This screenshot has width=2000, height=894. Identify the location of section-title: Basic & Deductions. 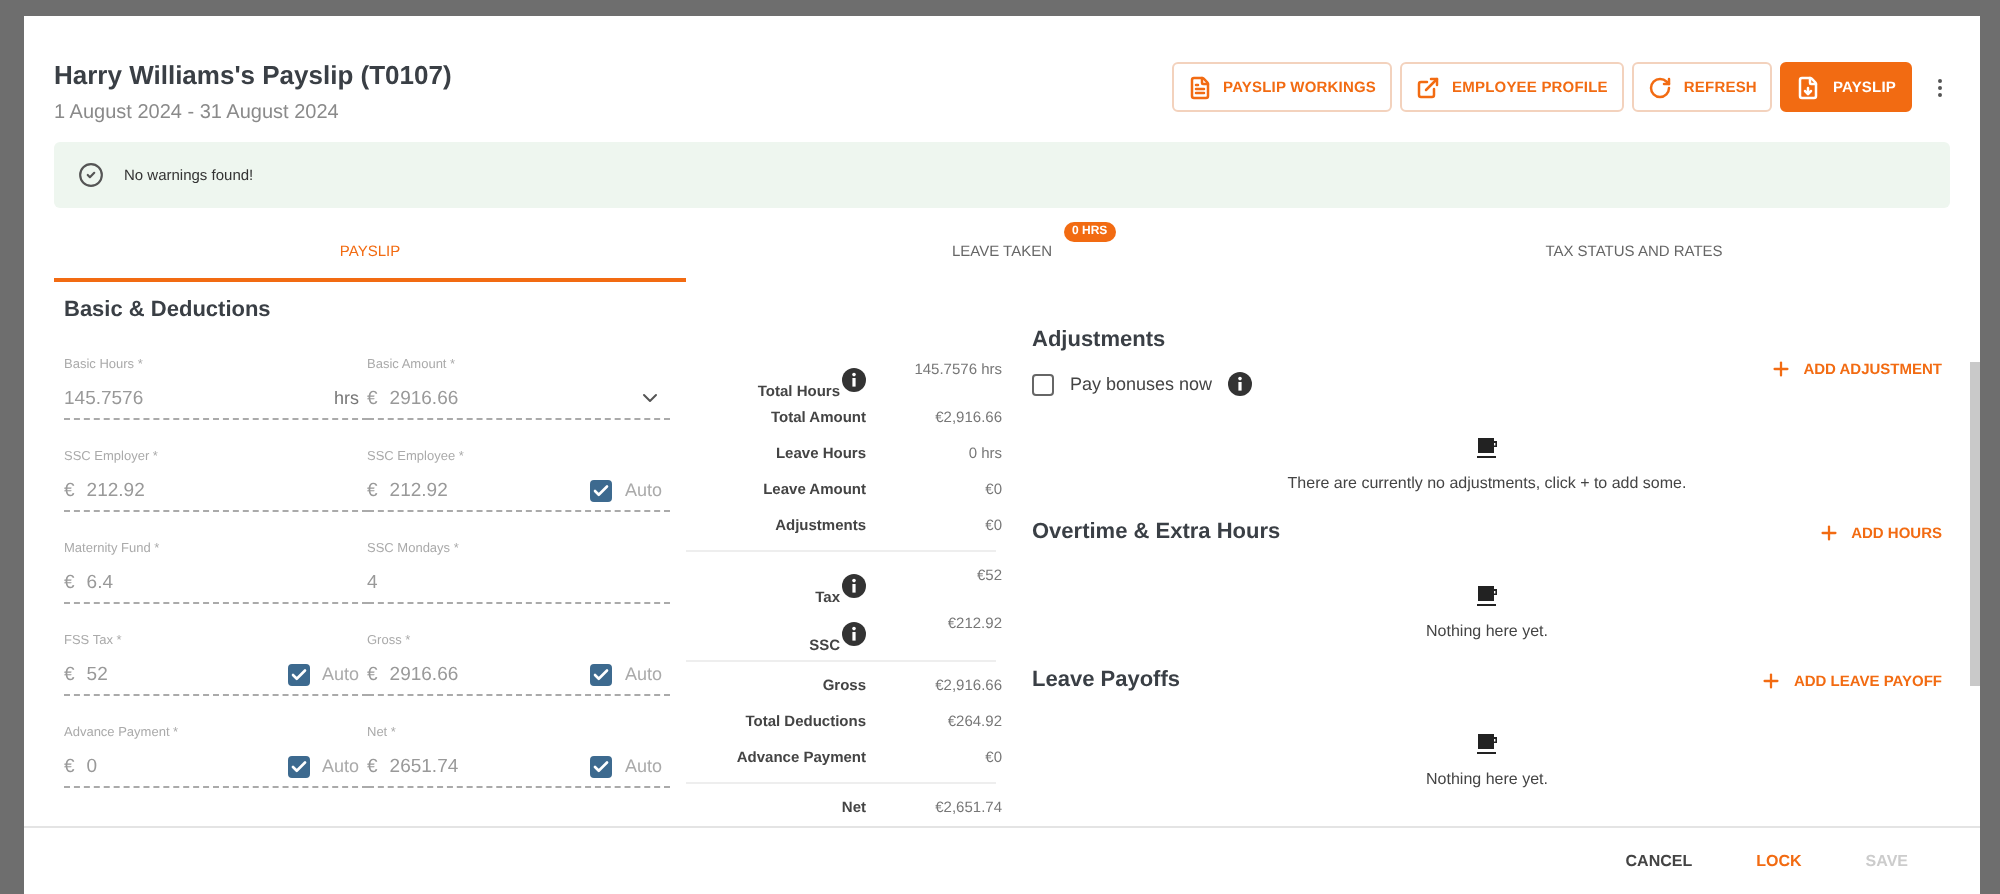
(168, 310).